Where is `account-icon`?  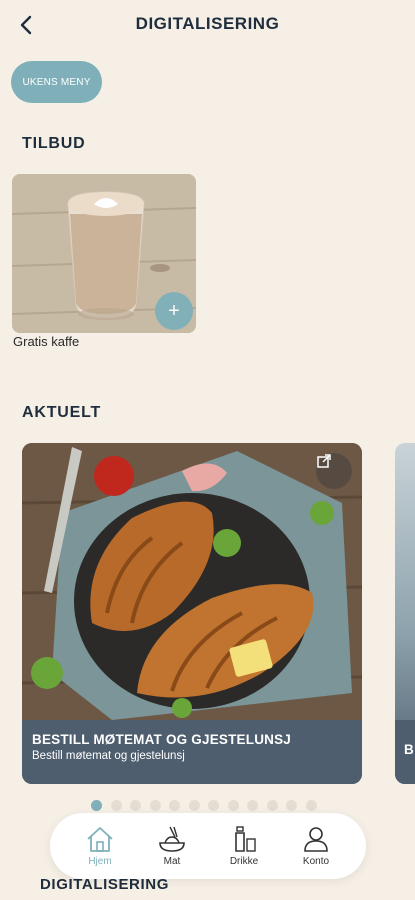 account-icon is located at coordinates (316, 839).